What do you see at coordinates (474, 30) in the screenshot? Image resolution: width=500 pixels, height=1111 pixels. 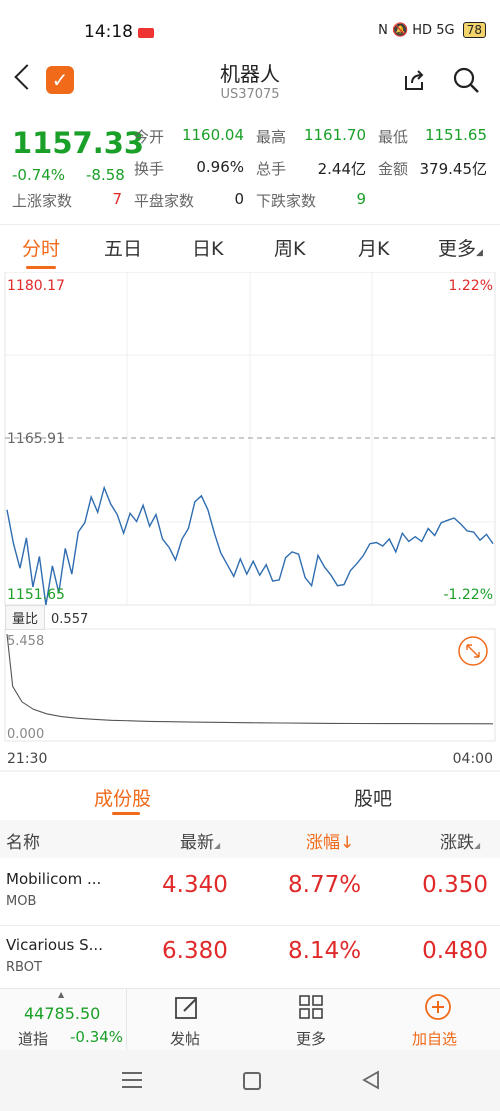 I see `battery-icon: 78` at bounding box center [474, 30].